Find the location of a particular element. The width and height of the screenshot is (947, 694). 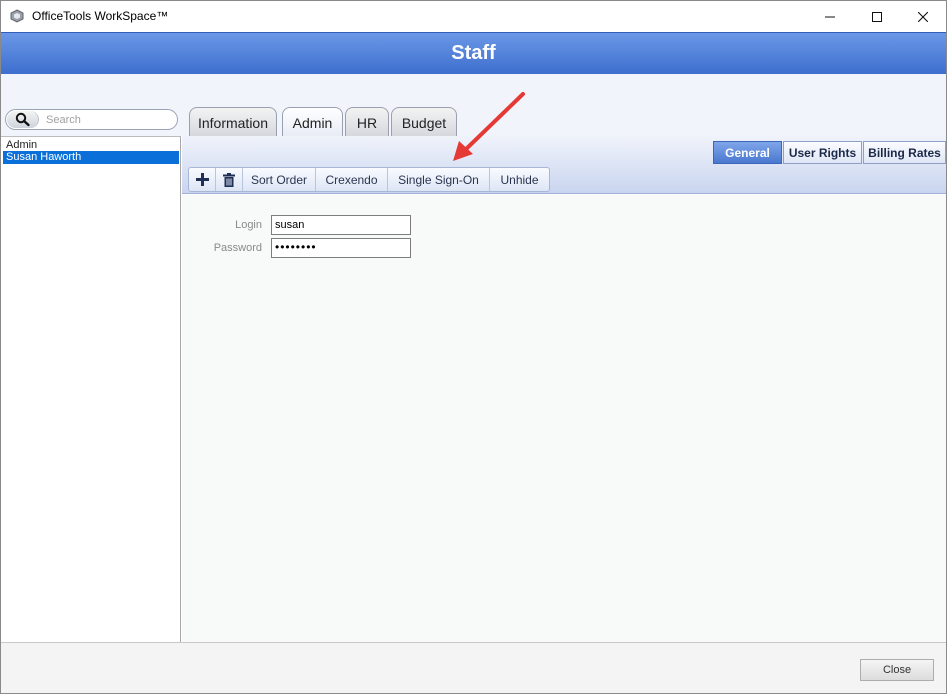

app-logo-icon is located at coordinates (17, 16).